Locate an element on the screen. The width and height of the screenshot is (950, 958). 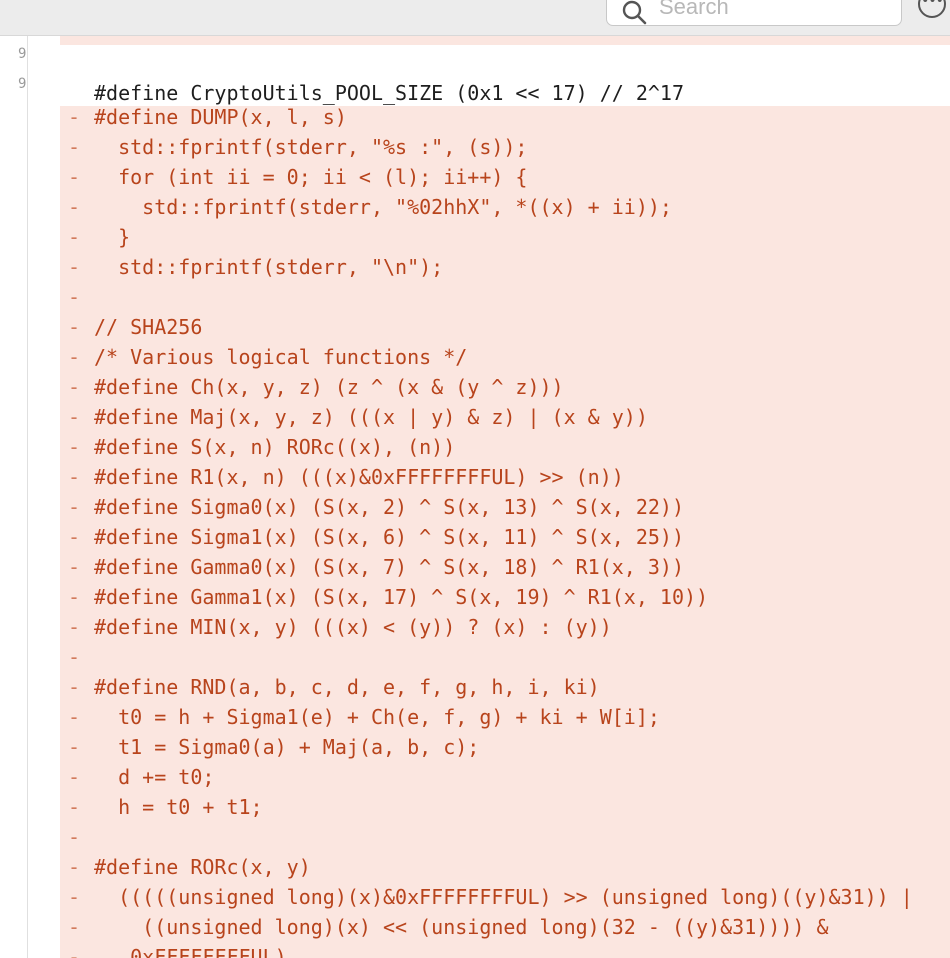
toolbar: Search ••• is located at coordinates (475, 18).